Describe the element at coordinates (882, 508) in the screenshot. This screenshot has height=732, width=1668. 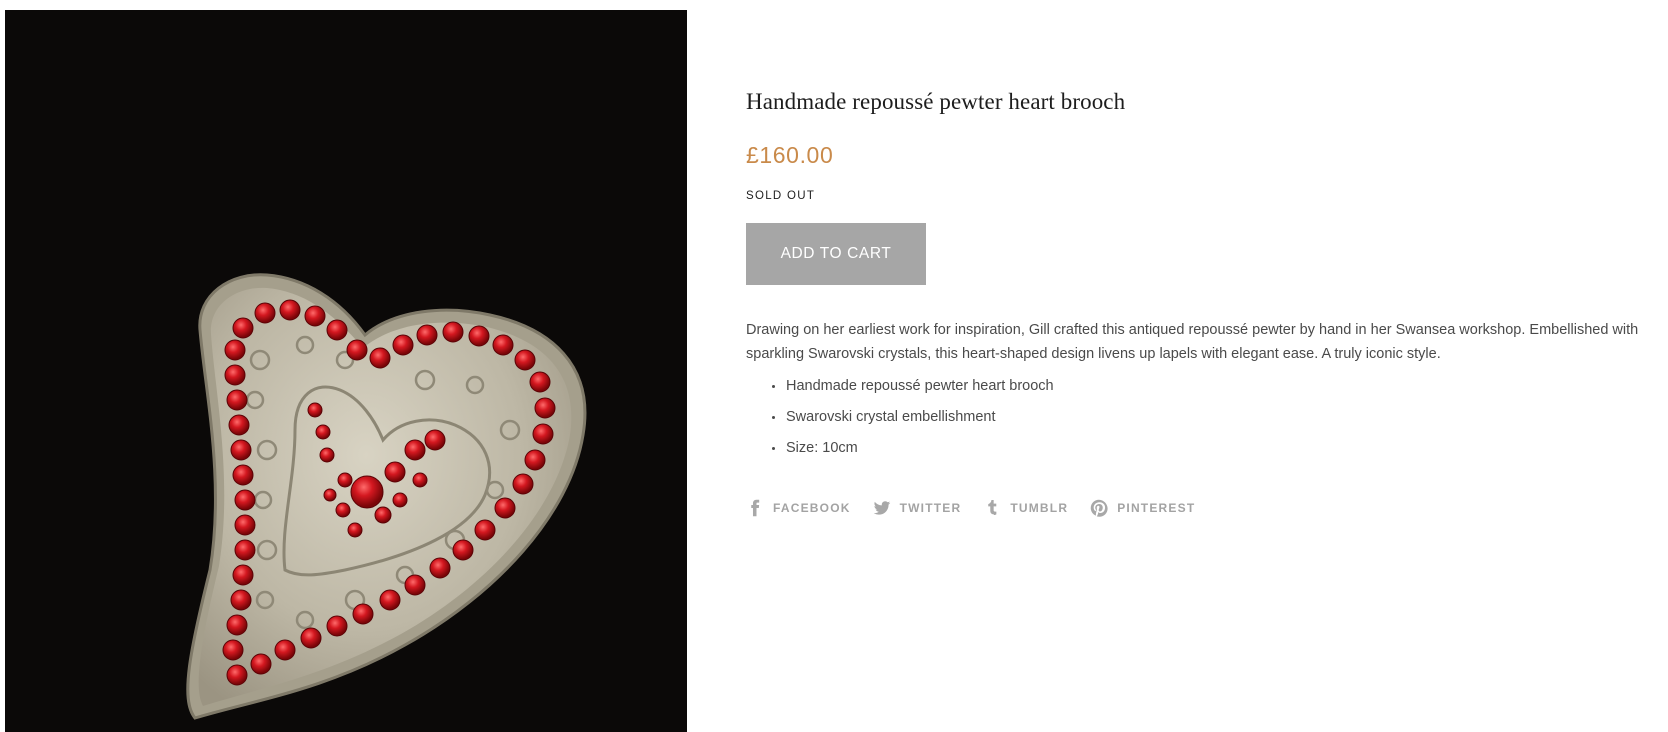
I see `twitter-icon` at that location.